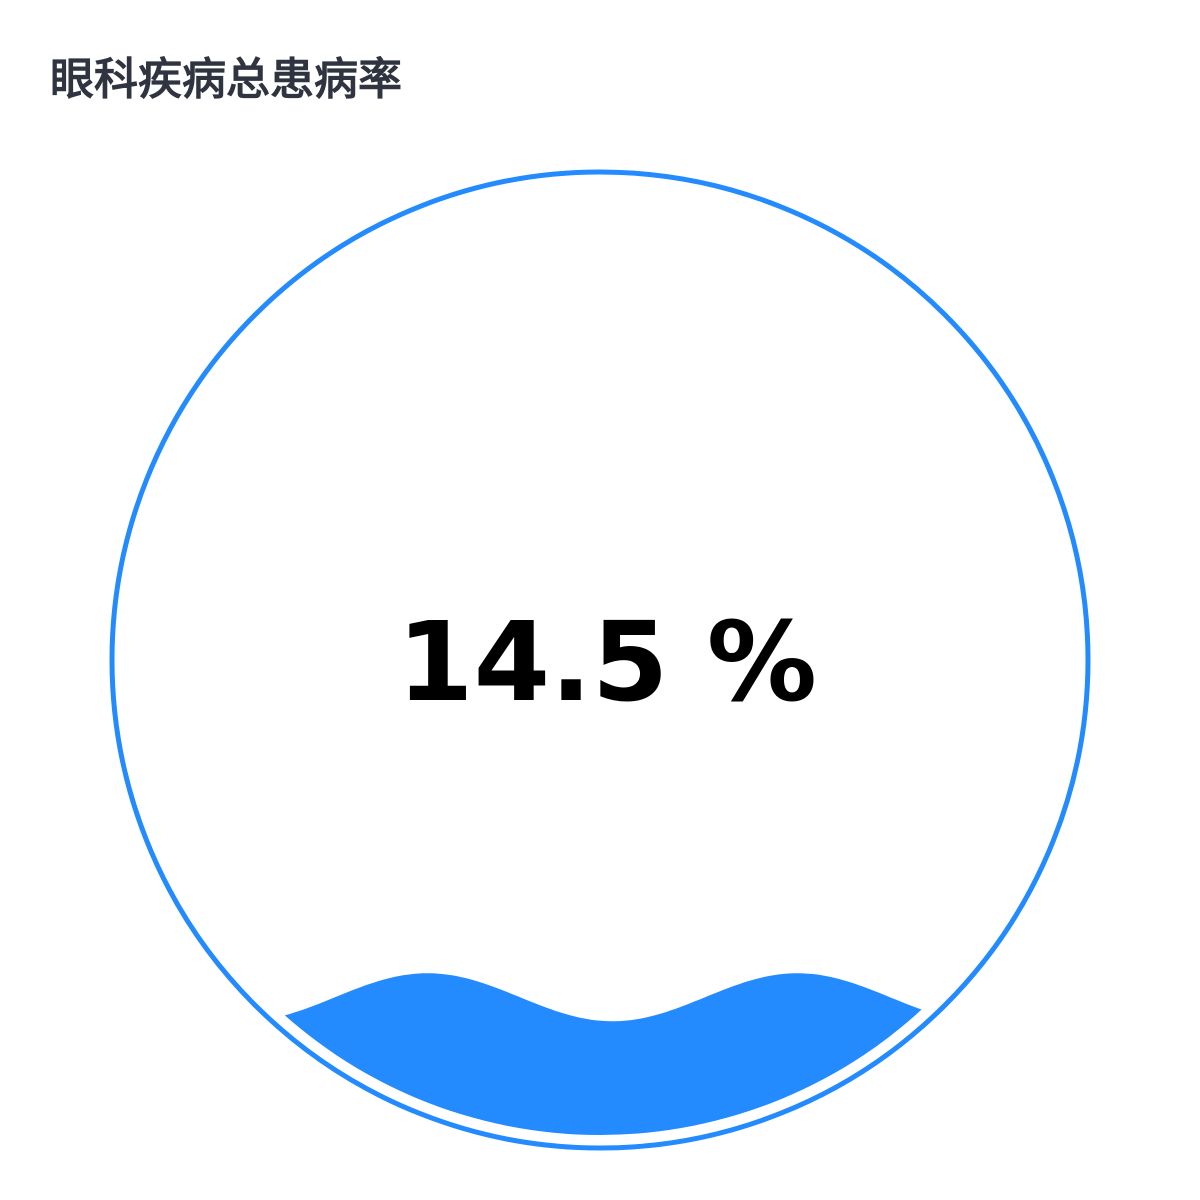  Describe the element at coordinates (600, 1054) in the screenshot. I see `liquid-wave` at that location.